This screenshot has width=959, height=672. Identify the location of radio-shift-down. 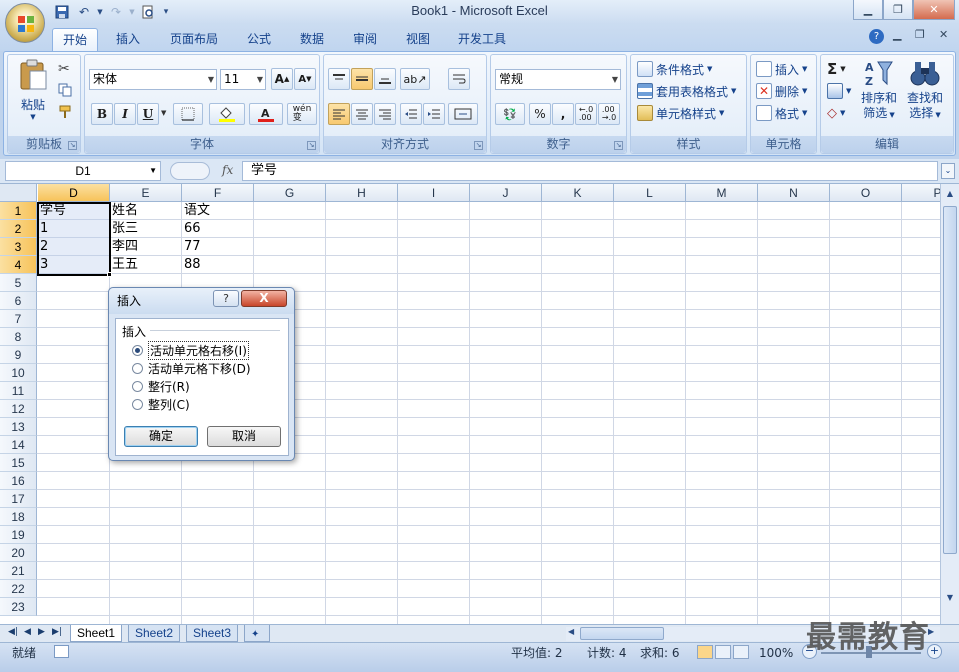
(137, 368).